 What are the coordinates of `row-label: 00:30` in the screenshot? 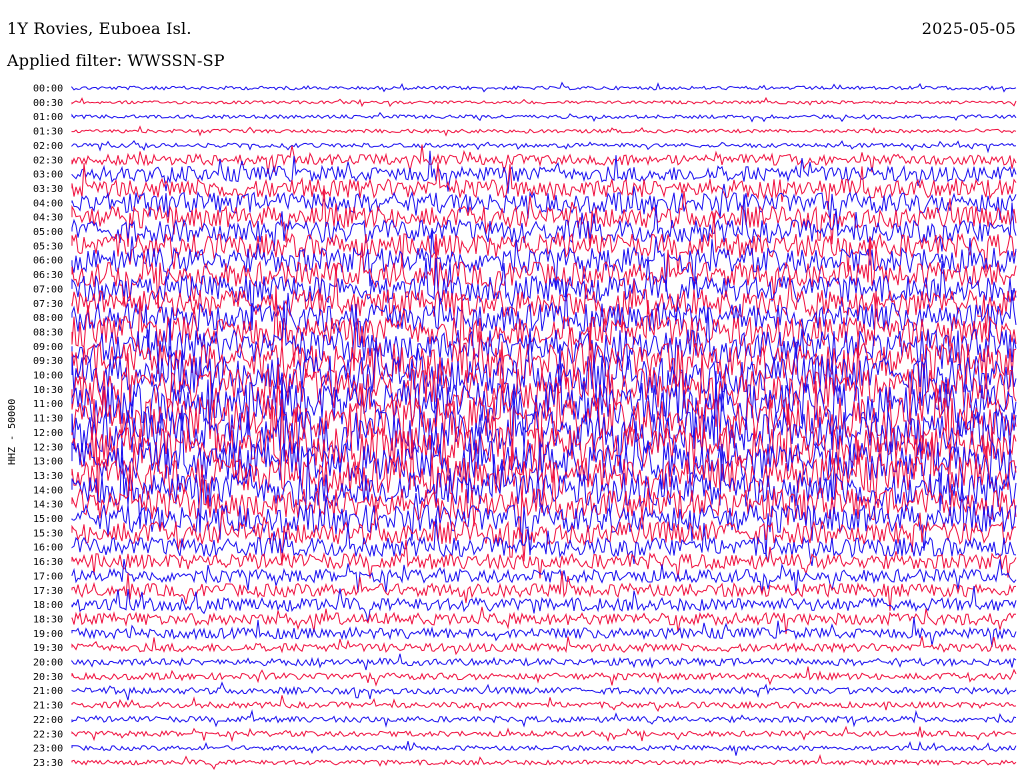 It's located at (48, 103).